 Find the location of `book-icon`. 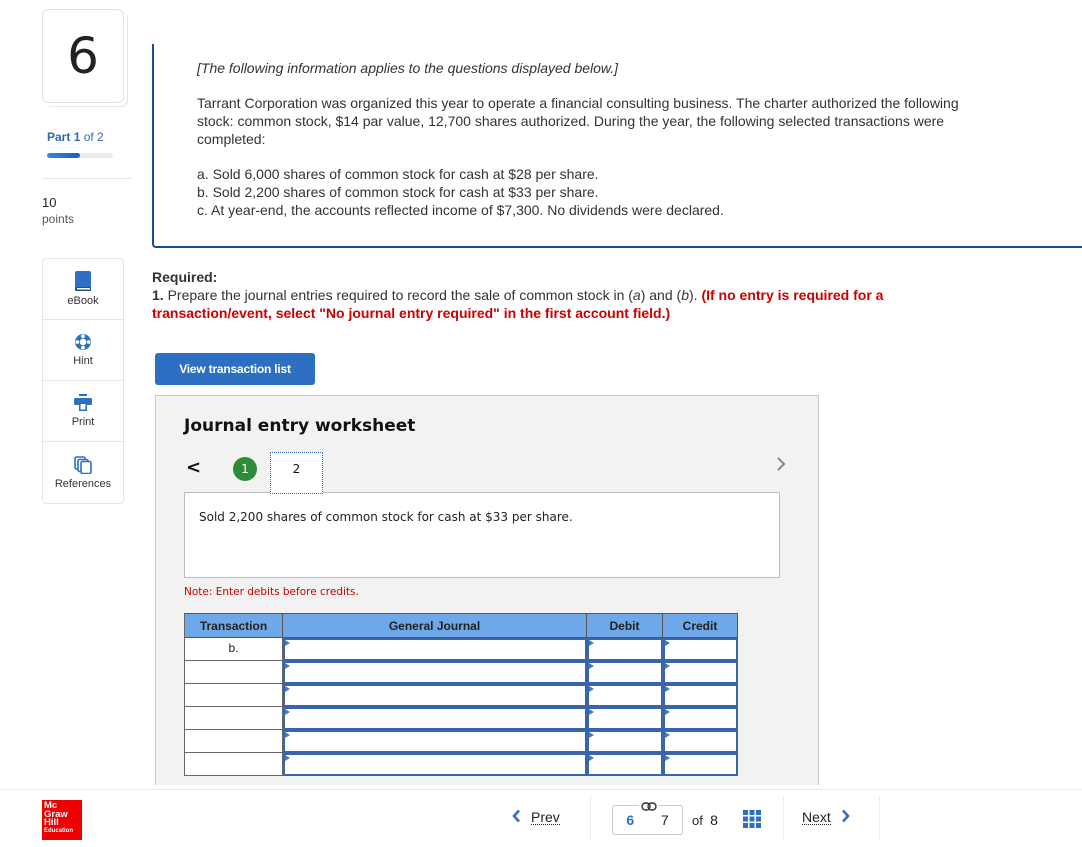

book-icon is located at coordinates (83, 281).